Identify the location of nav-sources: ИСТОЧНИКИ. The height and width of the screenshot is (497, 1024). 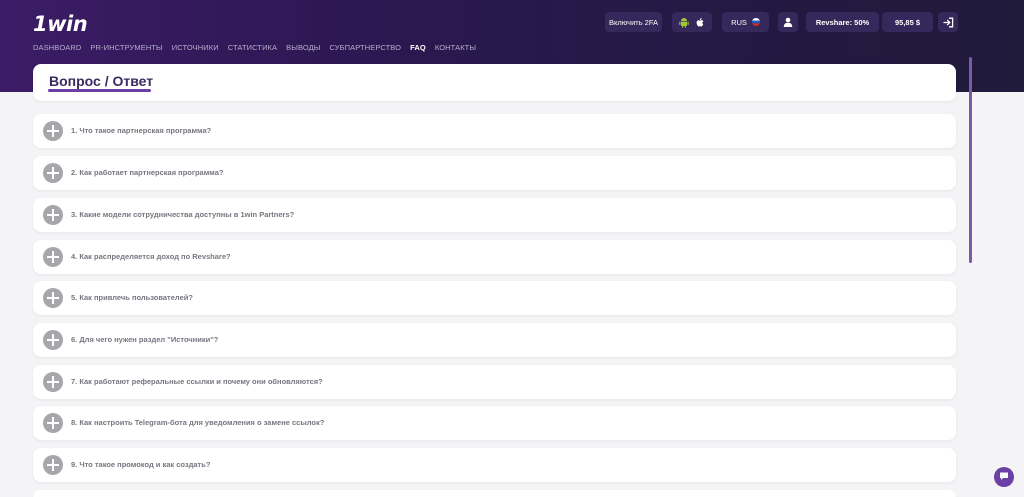
(195, 47).